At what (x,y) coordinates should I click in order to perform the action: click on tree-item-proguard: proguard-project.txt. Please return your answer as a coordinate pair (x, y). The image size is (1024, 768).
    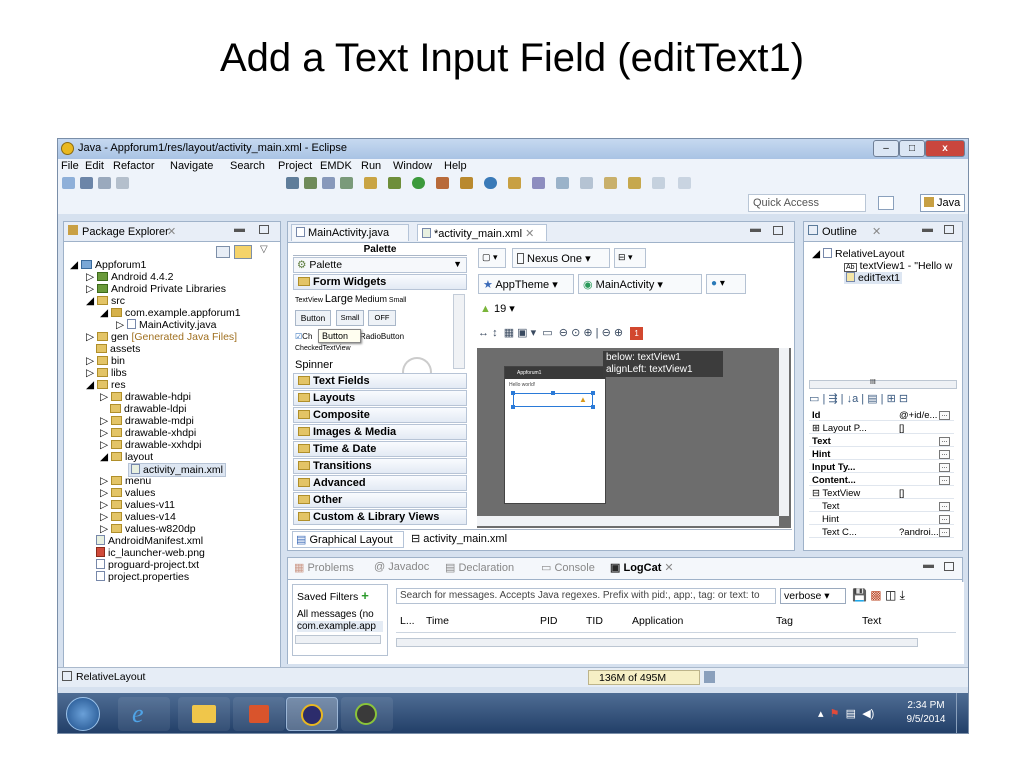
    Looking at the image, I should click on (147, 565).